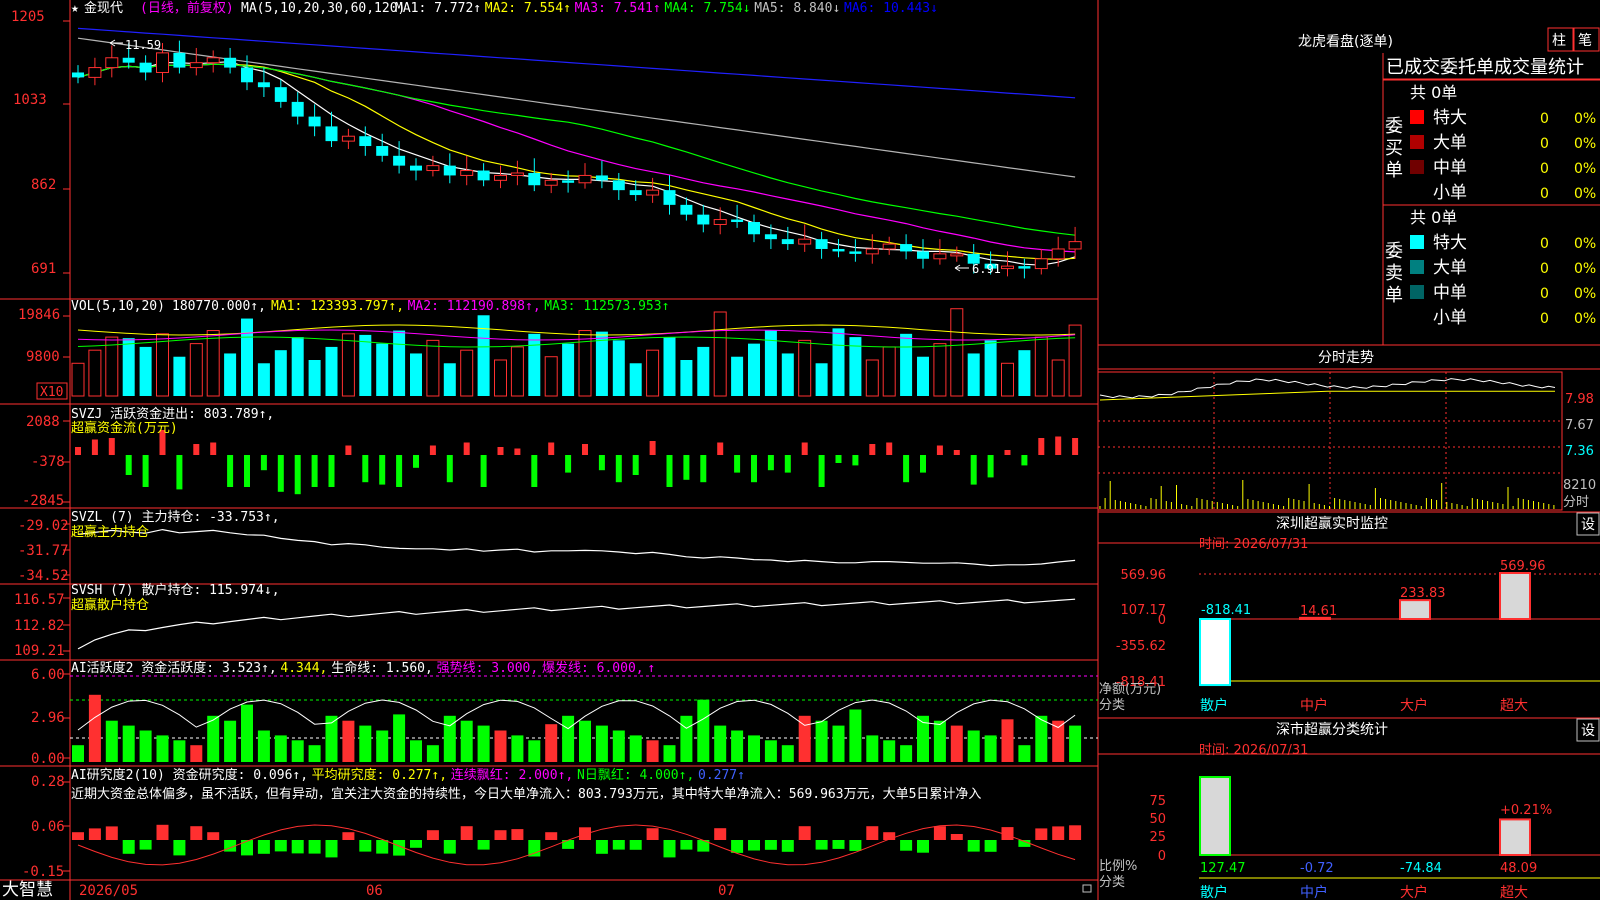 This screenshot has height=900, width=1600. I want to click on lhb-tab: 委托单, so click(1467, 67).